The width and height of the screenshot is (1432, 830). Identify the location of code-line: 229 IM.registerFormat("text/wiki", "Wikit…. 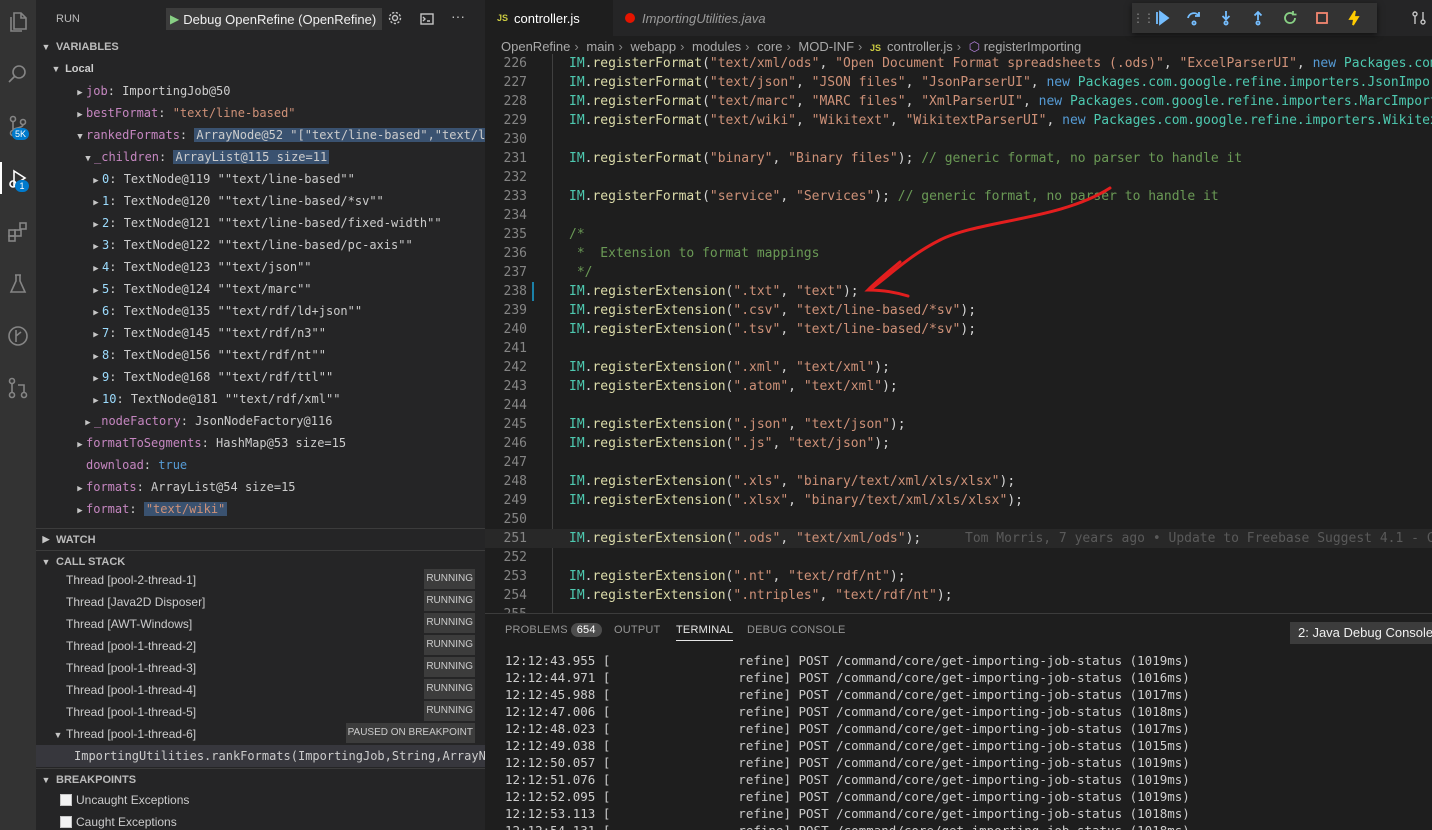
(958, 120).